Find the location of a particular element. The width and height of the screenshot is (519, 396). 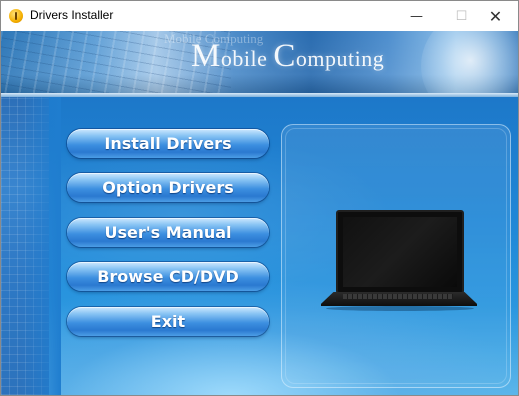

install-drivers-button: Install Drivers is located at coordinates (168, 143).